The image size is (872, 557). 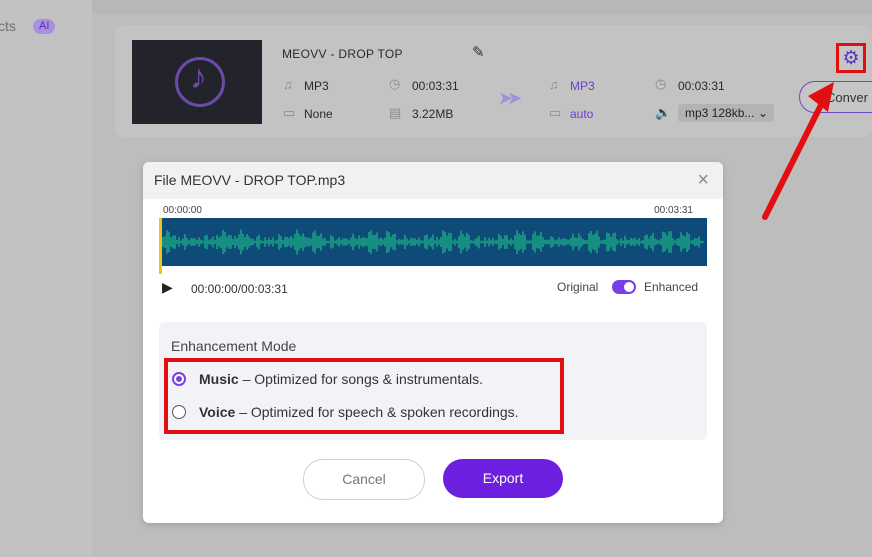 What do you see at coordinates (364, 396) in the screenshot?
I see `annotation-highlight-box` at bounding box center [364, 396].